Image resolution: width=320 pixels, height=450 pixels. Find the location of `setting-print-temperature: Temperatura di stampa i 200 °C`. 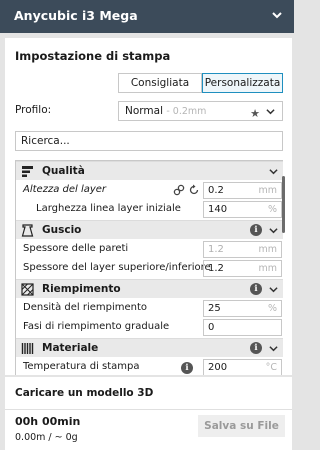

setting-print-temperature: Temperatura di stampa i 200 °C is located at coordinates (149, 366).